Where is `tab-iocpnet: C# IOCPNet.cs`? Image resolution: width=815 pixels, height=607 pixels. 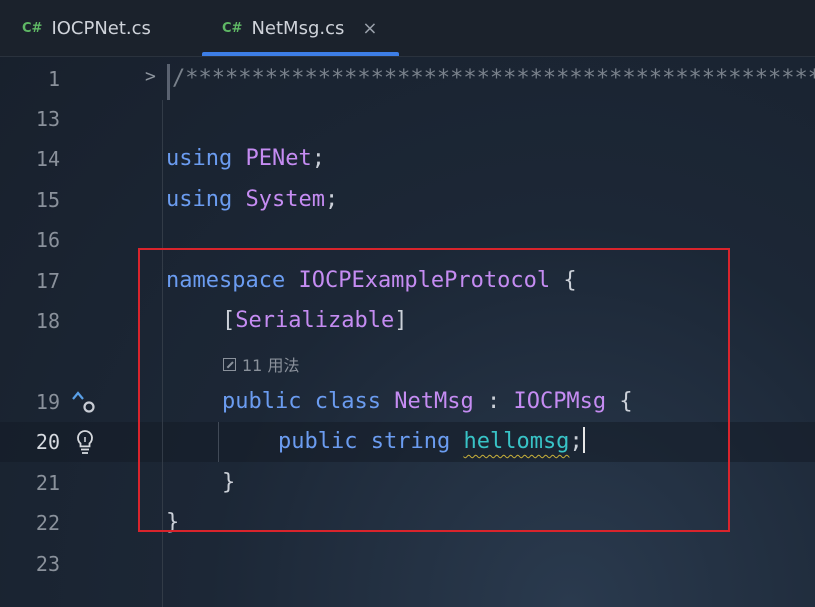
tab-iocpnet: C# IOCPNet.cs is located at coordinates (86, 28).